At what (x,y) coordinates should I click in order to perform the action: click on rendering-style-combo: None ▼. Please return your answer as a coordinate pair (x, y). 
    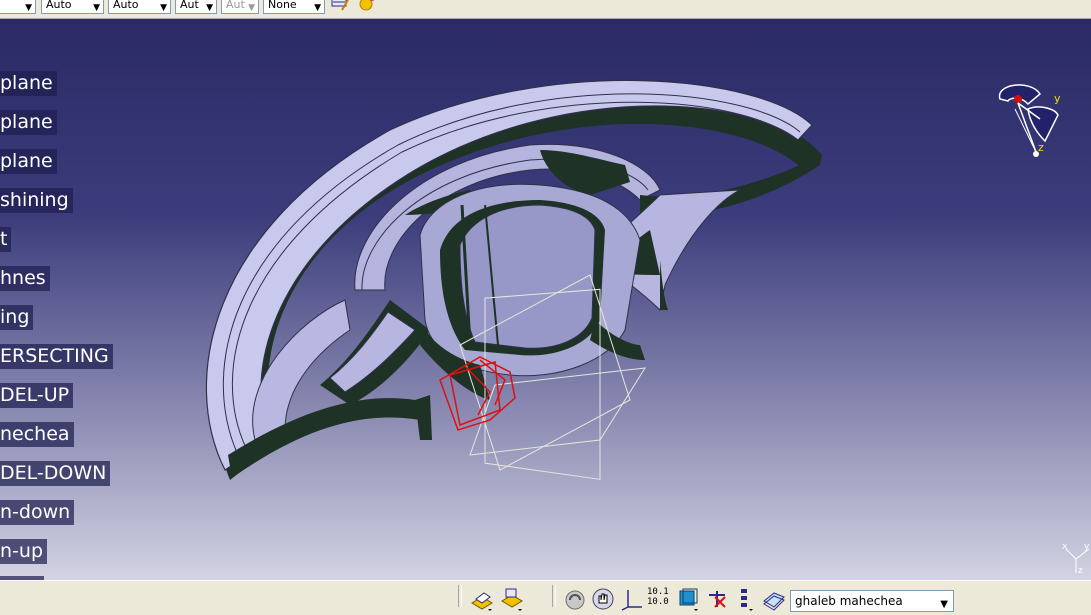
    Looking at the image, I should click on (294, 7).